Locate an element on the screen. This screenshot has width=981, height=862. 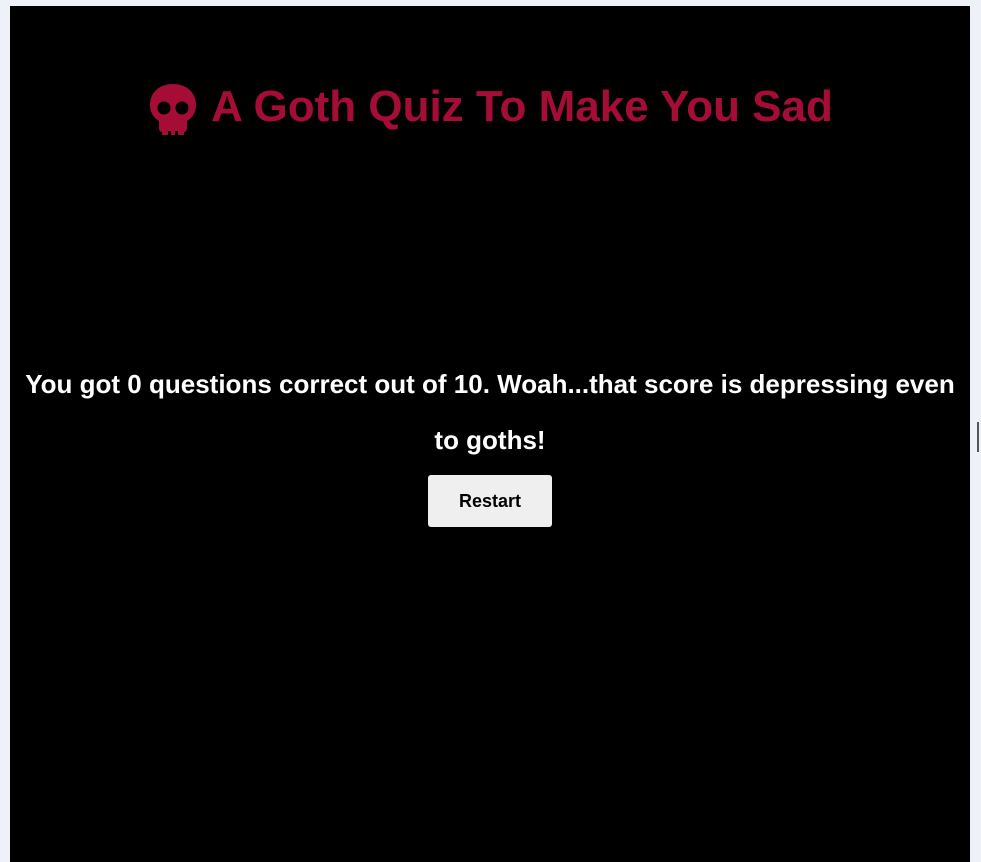
page-title: A Goth Quiz To Make You Sad is located at coordinates (490, 107).